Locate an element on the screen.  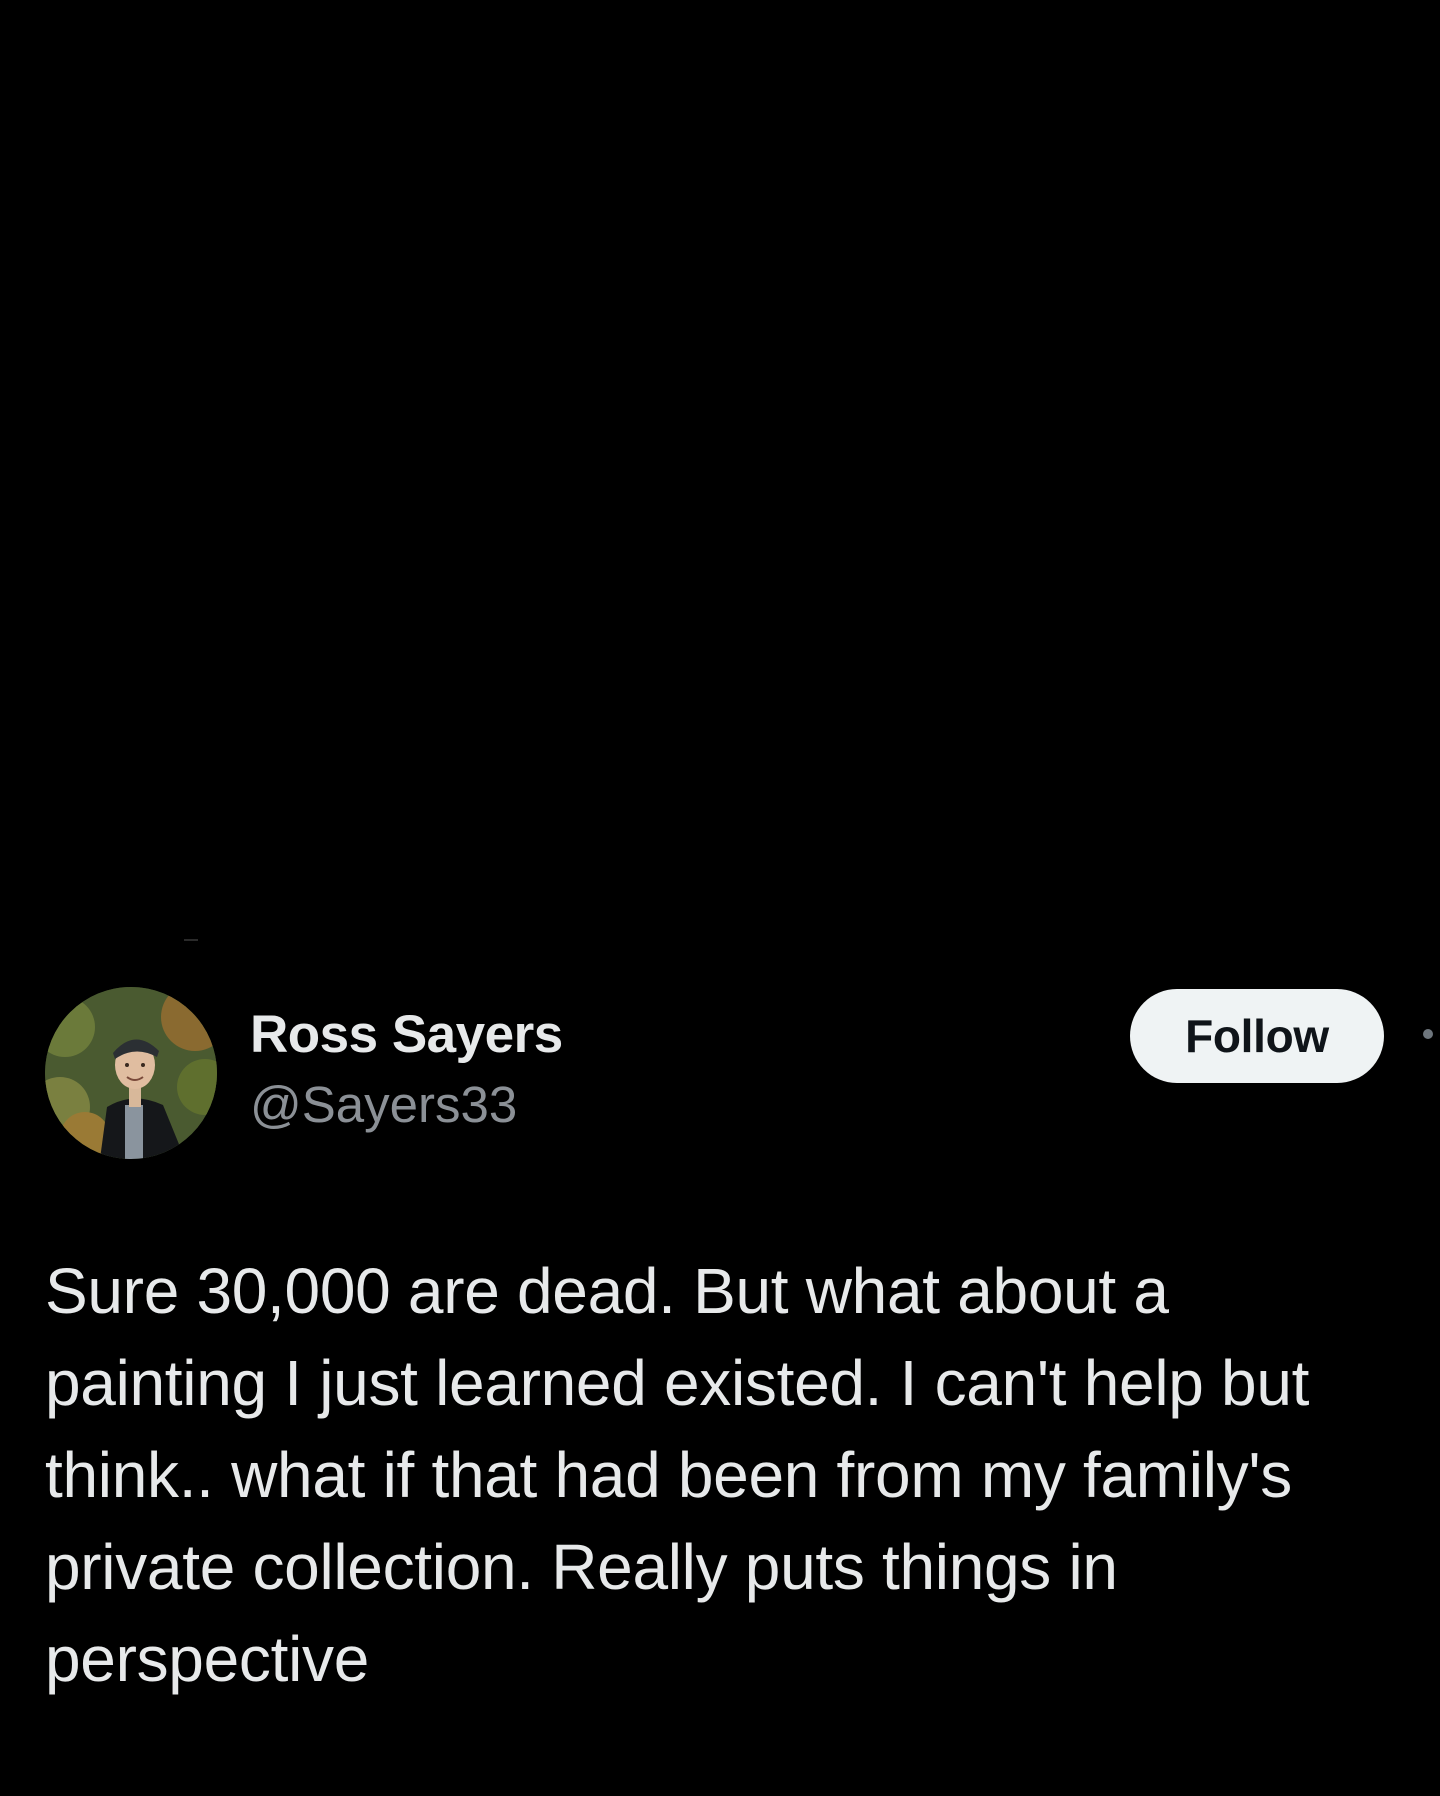
author-handle: @Sayers33 is located at coordinates (383, 1104).